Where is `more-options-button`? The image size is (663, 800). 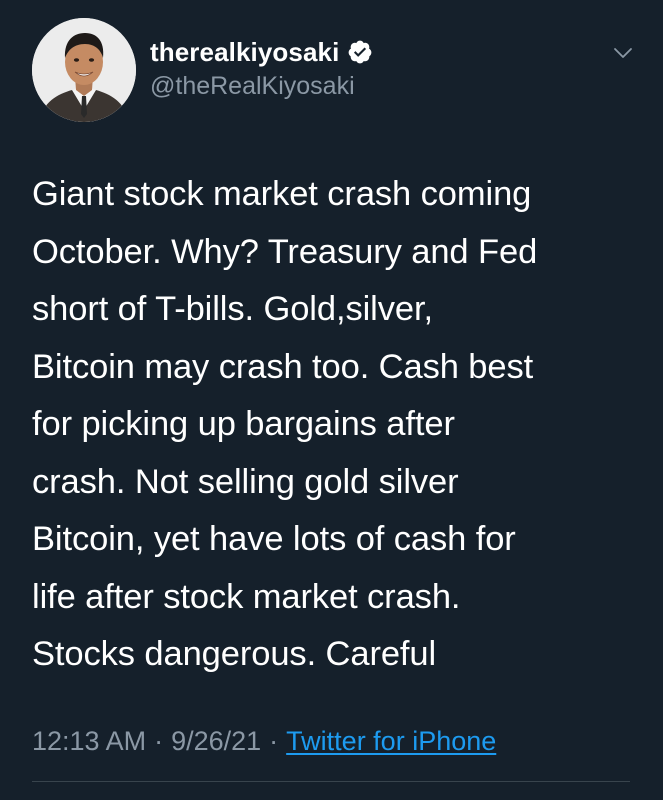 more-options-button is located at coordinates (623, 53).